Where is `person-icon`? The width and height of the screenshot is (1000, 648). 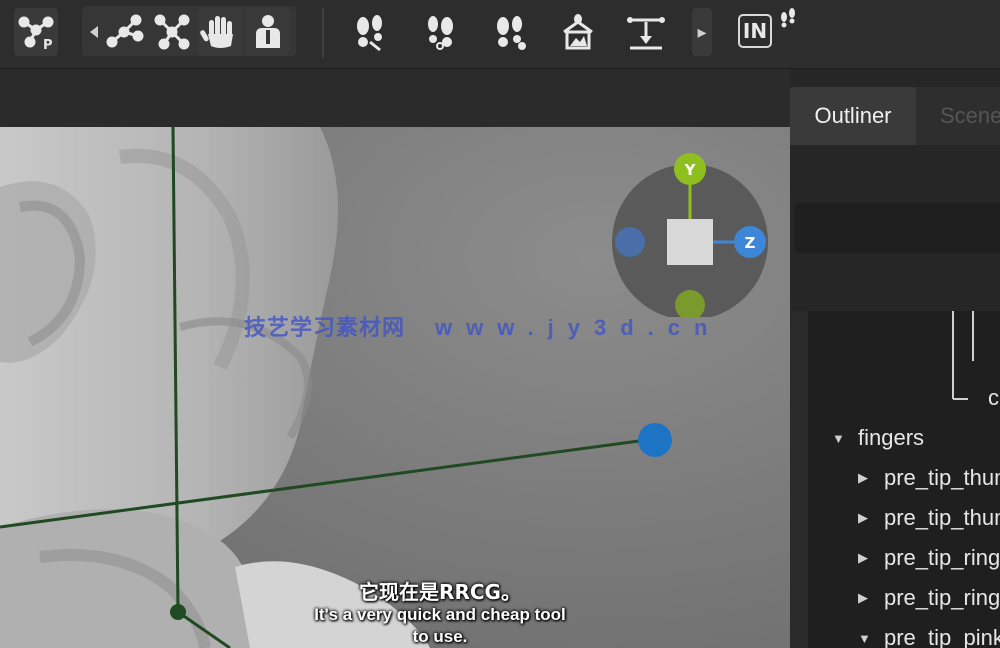
person-icon is located at coordinates (268, 31).